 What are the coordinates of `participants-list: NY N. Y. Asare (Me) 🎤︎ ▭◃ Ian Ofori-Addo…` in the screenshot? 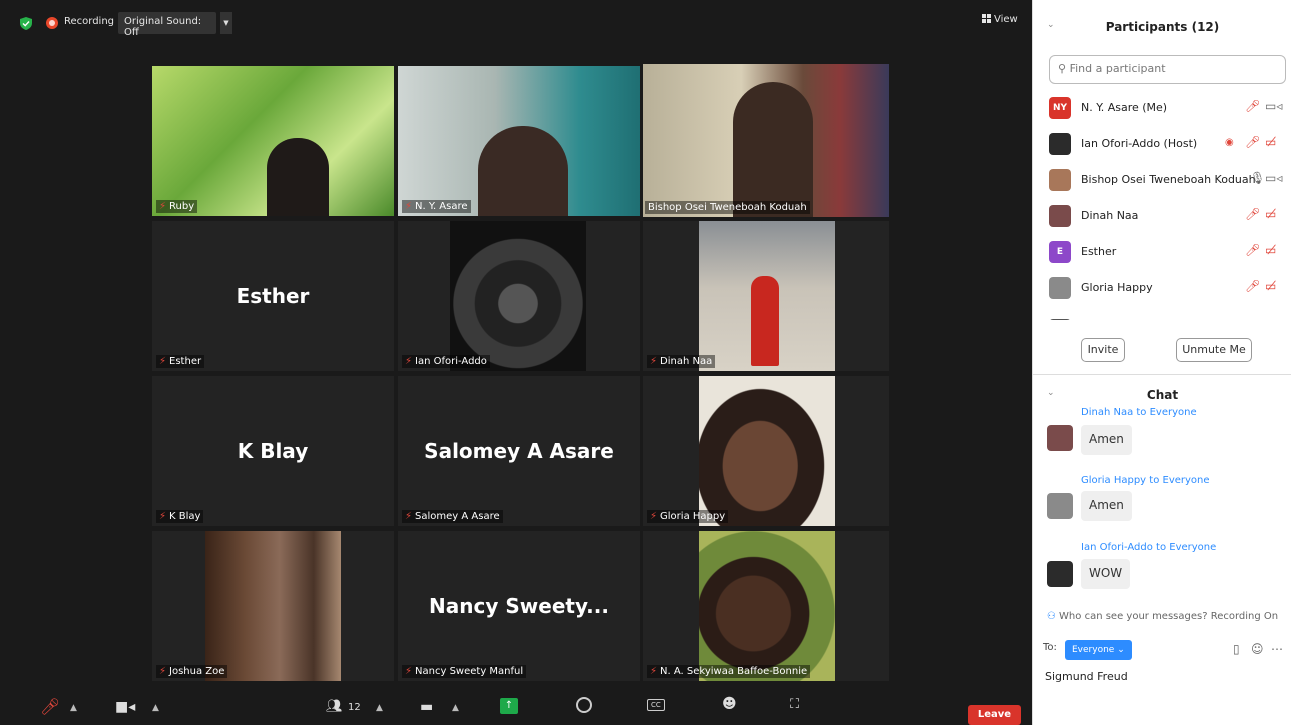 It's located at (1162, 204).